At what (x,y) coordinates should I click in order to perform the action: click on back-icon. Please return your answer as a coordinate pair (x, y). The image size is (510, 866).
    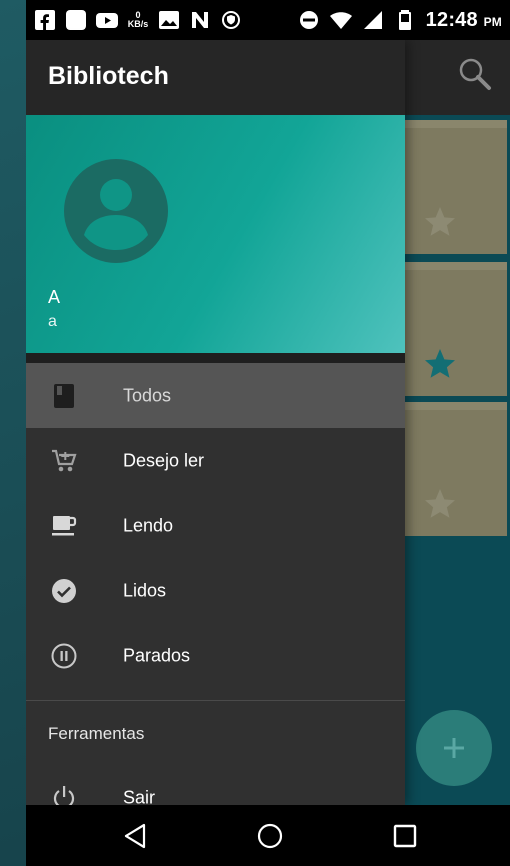
    Looking at the image, I should click on (135, 836).